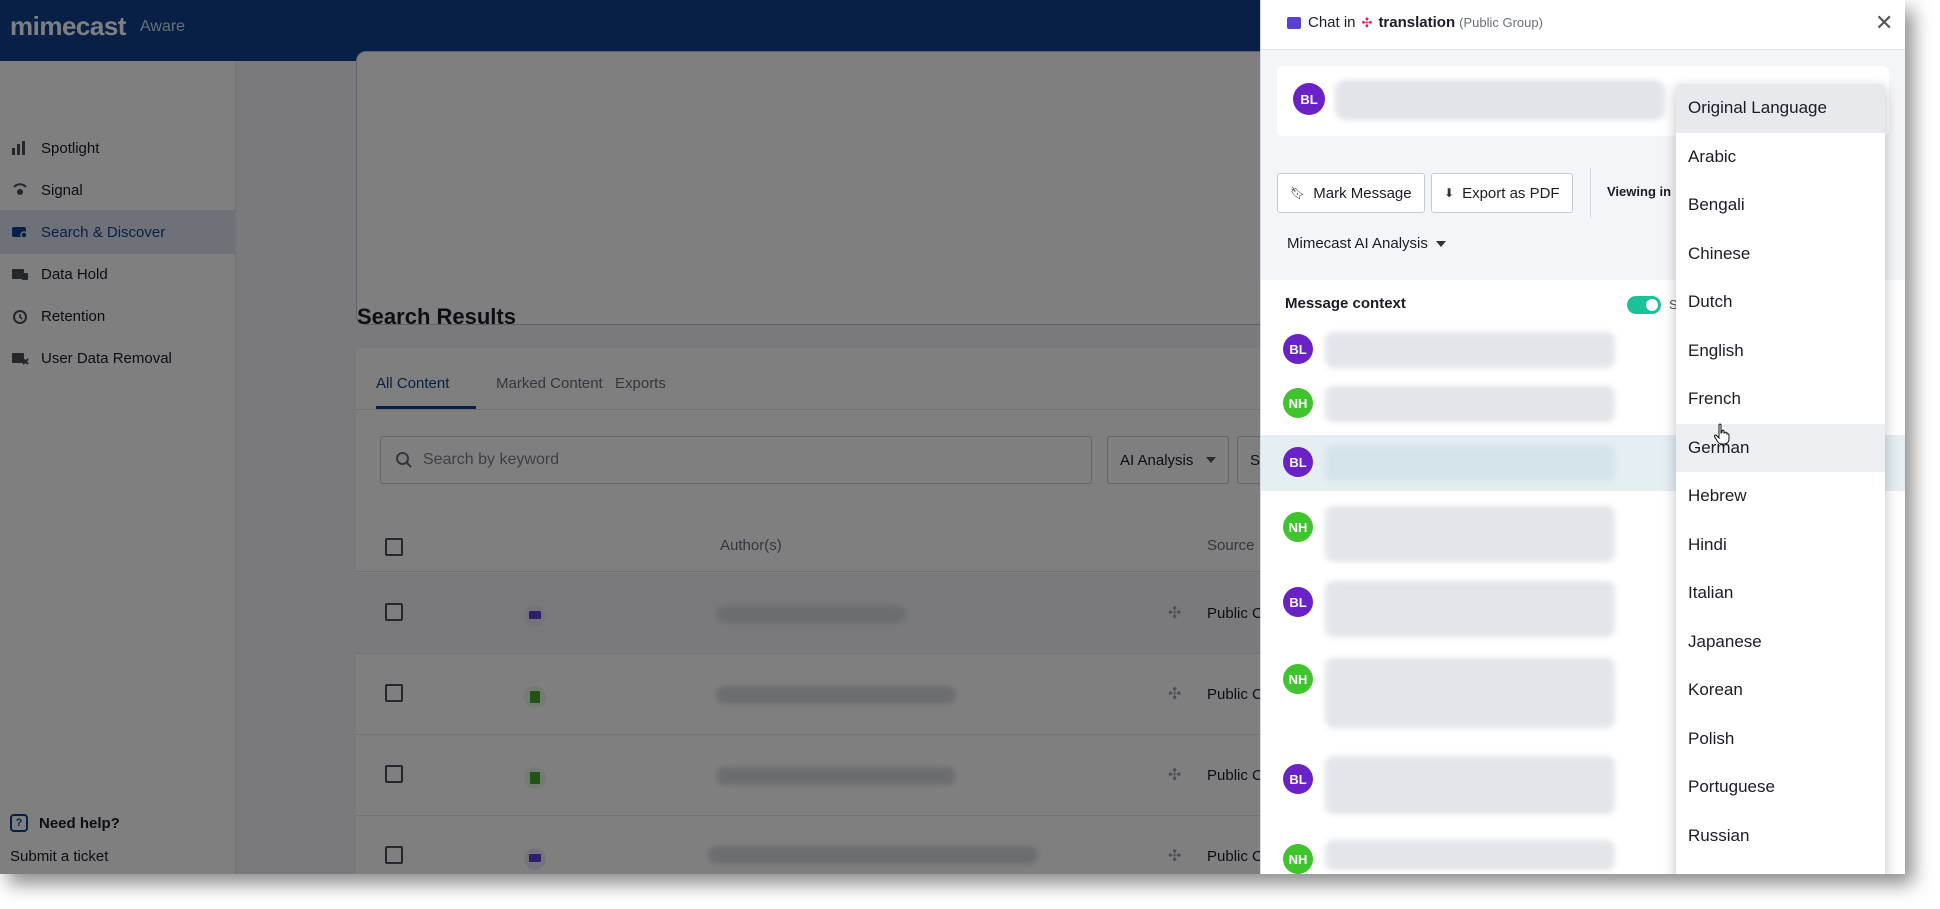 This screenshot has width=1940, height=909. Describe the element at coordinates (1298, 193) in the screenshot. I see `bookmark-icon: 🔖︎` at that location.